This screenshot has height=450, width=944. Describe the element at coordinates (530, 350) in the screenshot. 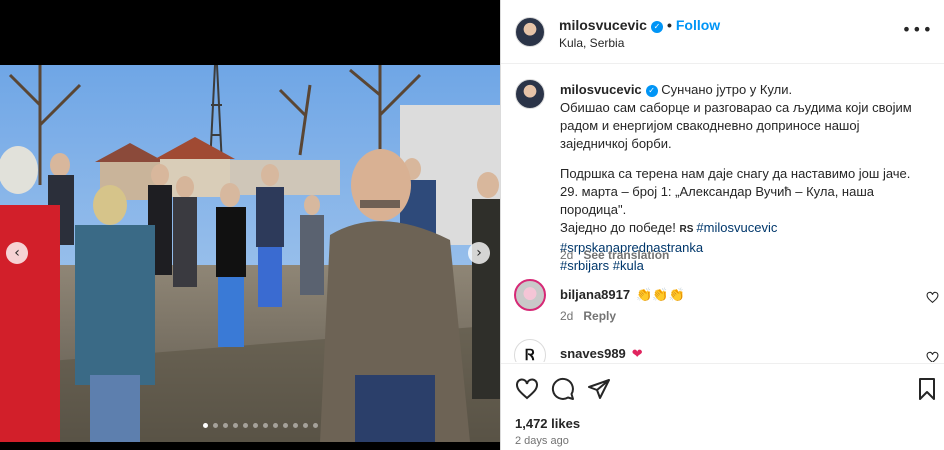

I see `commenter-avatar: Ꮢ` at that location.